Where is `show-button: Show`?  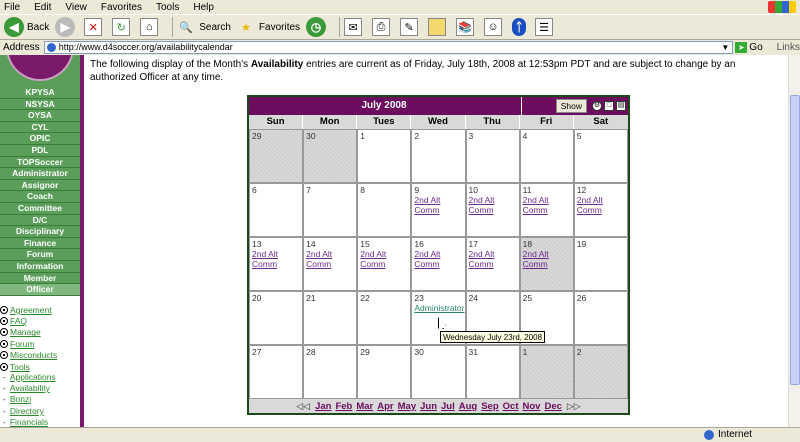
show-button: Show is located at coordinates (571, 106).